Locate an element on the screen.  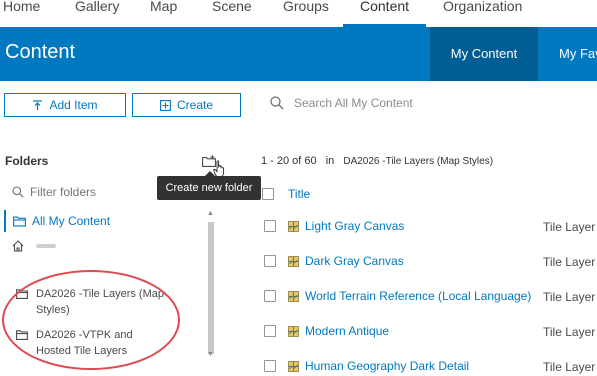
item-title-link: World Terrain Reference (Local Language) is located at coordinates (418, 296).